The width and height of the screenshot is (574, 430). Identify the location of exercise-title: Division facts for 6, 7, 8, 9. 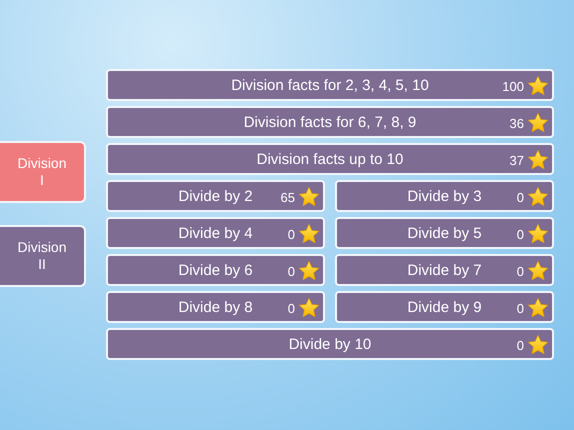
(330, 122).